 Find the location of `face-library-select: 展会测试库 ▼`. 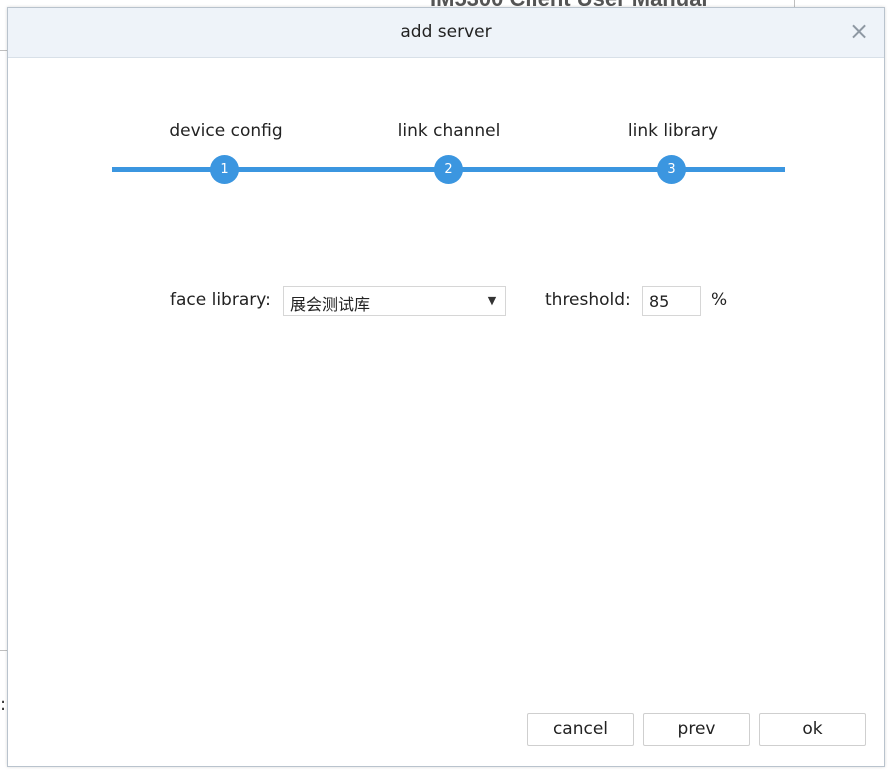

face-library-select: 展会测试库 ▼ is located at coordinates (394, 301).